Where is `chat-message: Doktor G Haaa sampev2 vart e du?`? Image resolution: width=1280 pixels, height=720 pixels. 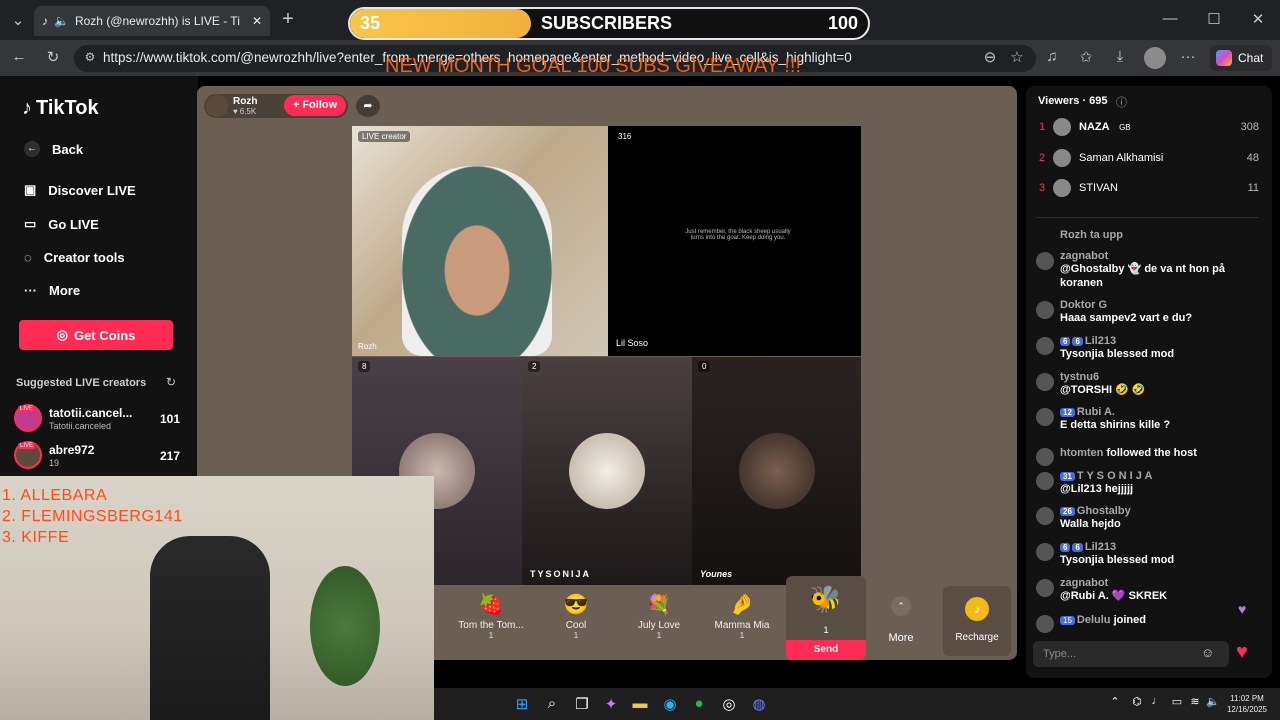
chat-message: Doktor G Haaa sampev2 vart e du? is located at coordinates (1148, 312).